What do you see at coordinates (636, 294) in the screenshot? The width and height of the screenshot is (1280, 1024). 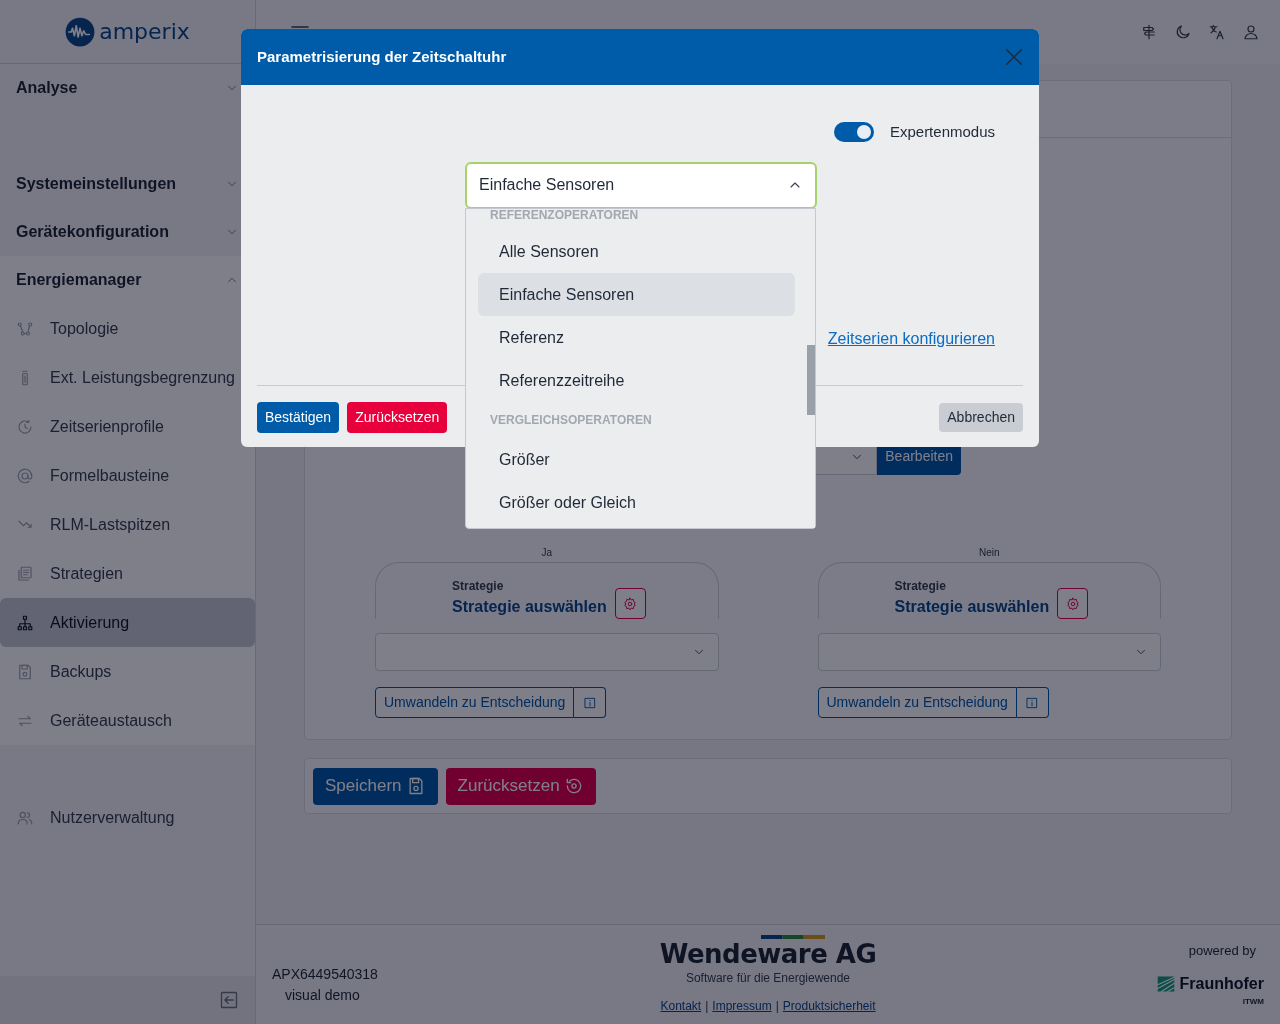 I see `dropdown-option: Einfache Sensoren` at bounding box center [636, 294].